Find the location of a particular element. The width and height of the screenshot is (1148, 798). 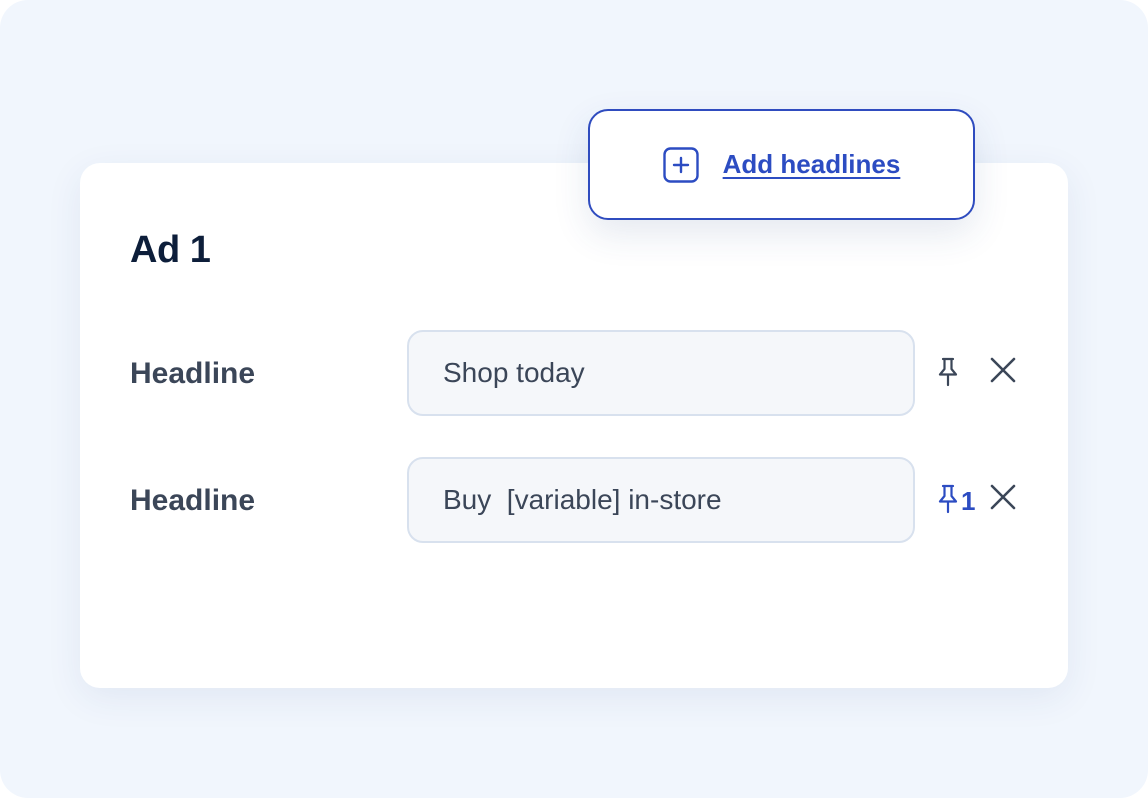

pin-button: 1 is located at coordinates (955, 501).